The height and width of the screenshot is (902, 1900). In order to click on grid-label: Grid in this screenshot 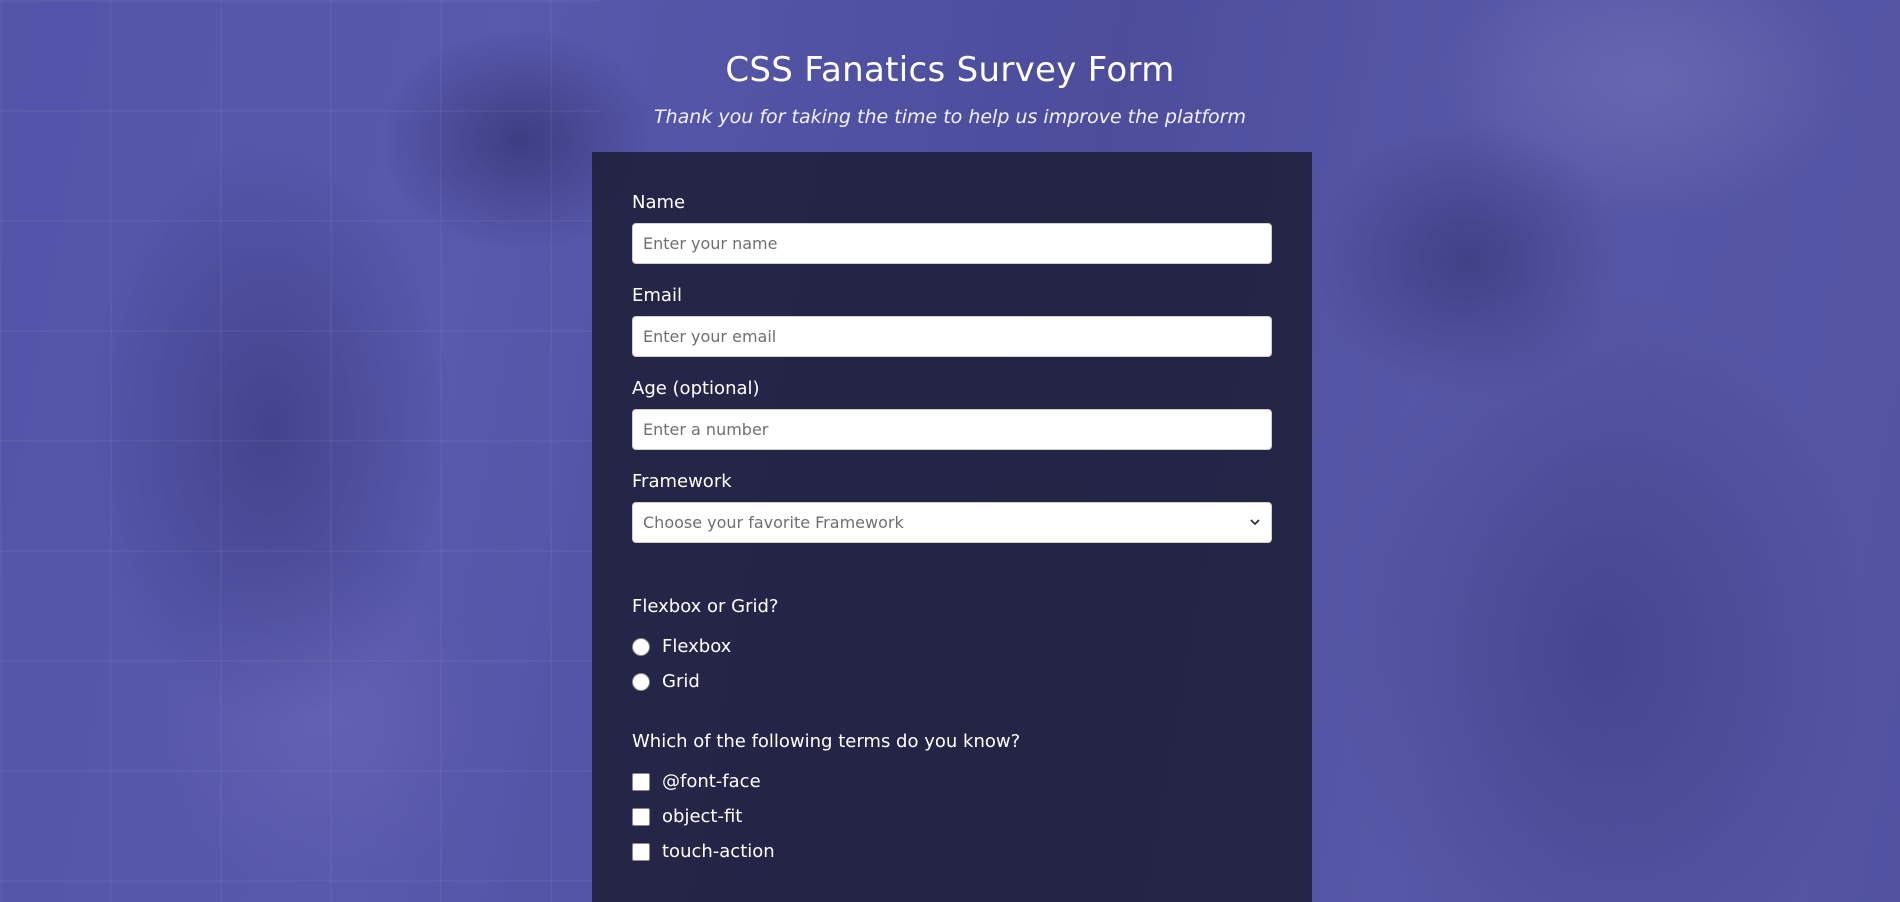, I will do `click(681, 681)`.